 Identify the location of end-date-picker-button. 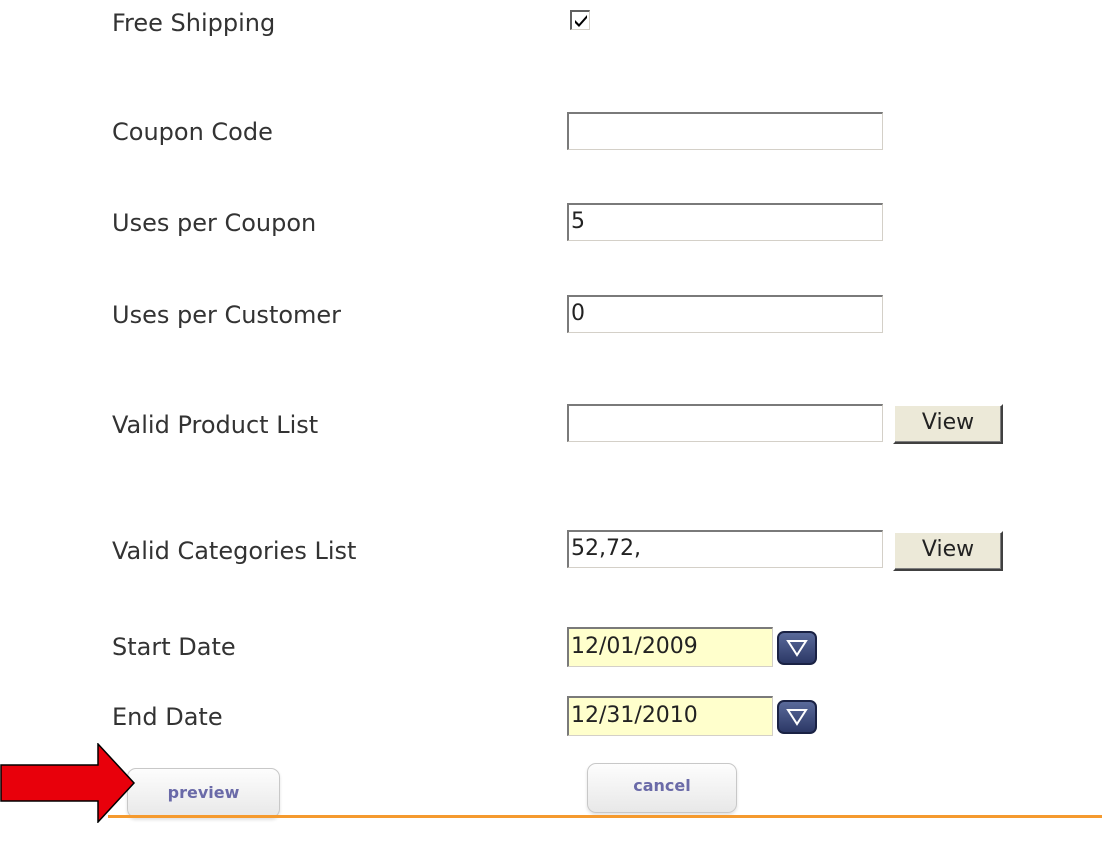
(797, 717).